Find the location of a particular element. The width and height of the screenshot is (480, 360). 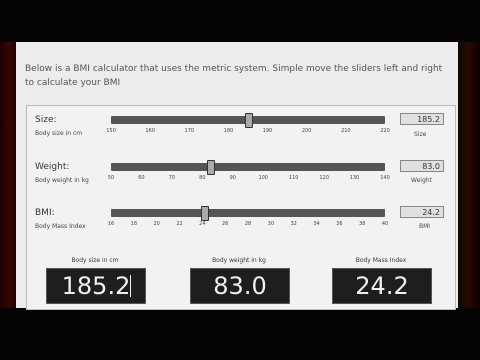

weight-tick-label: 70 is located at coordinates (172, 178).